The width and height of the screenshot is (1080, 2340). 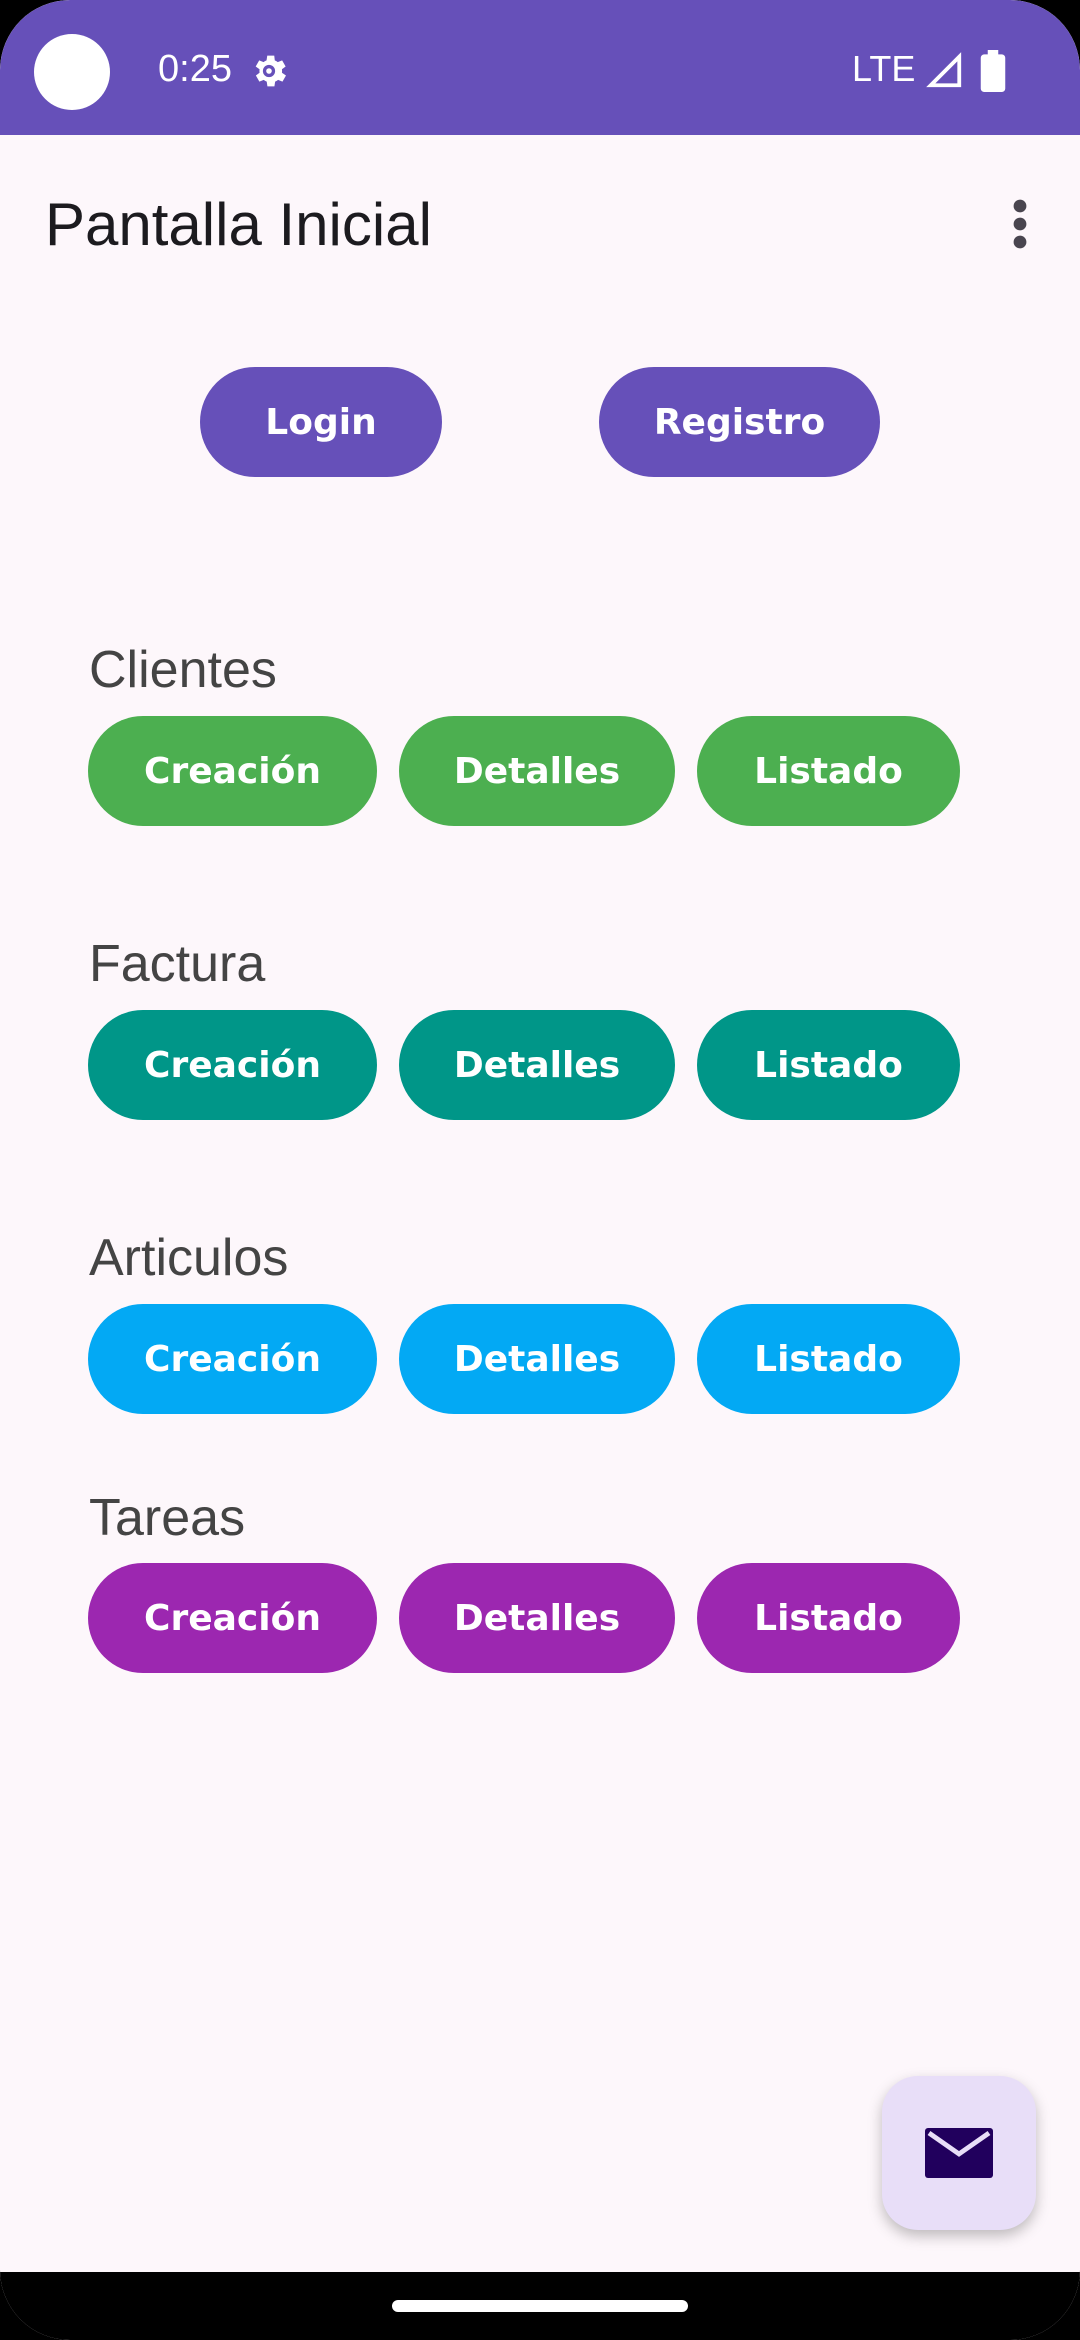 I want to click on overflow-menu-icon, so click(x=1020, y=224).